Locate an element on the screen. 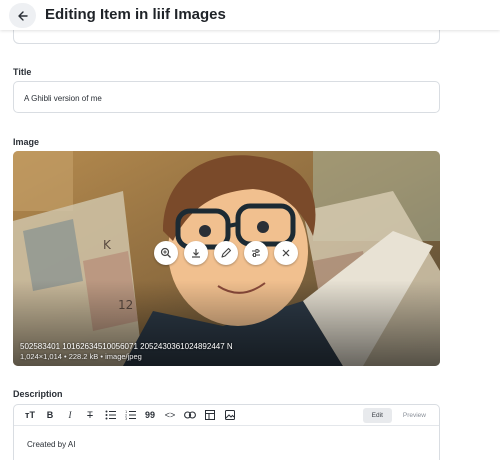  quote-icon: 99 is located at coordinates (149, 415).